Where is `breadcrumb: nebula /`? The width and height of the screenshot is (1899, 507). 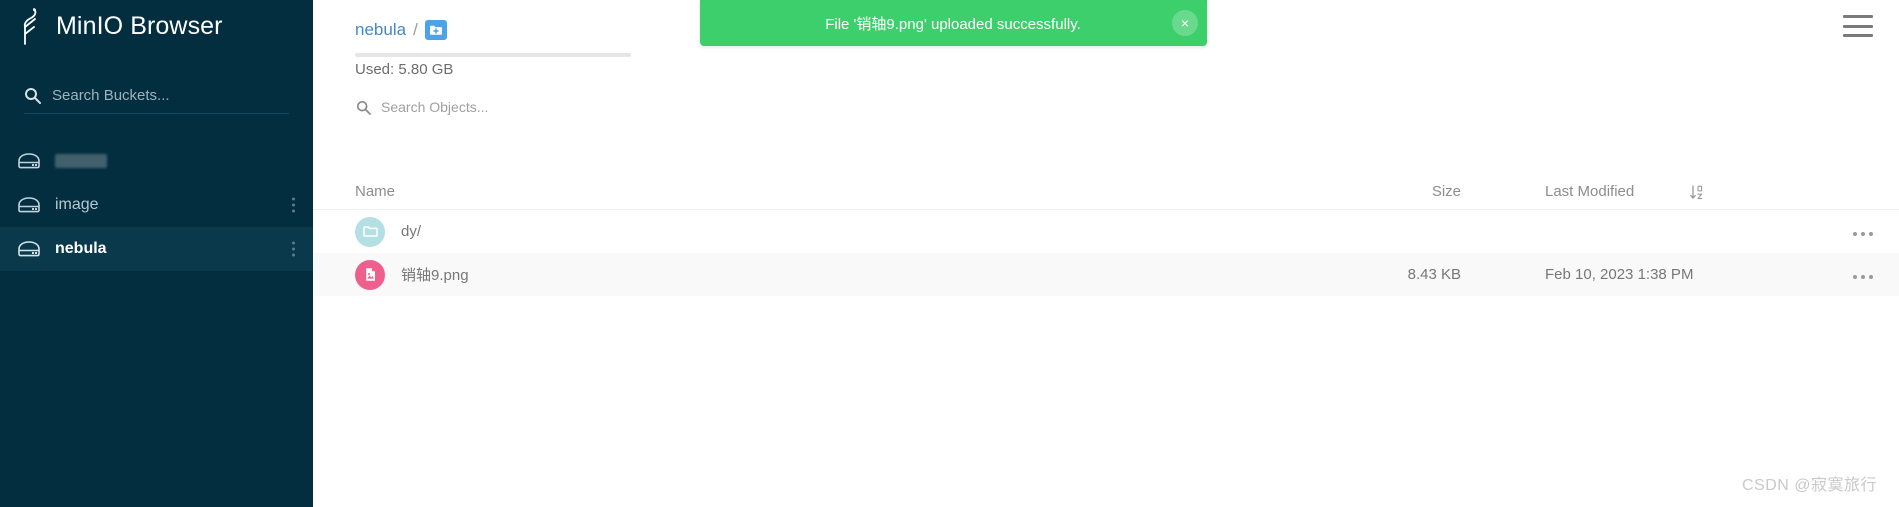 breadcrumb: nebula / is located at coordinates (401, 30).